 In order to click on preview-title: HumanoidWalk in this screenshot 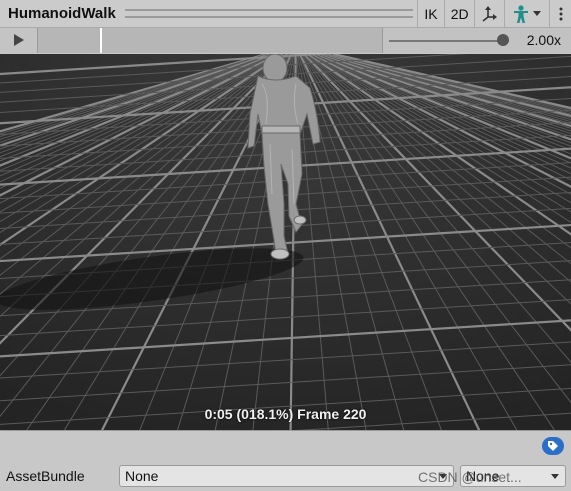, I will do `click(62, 13)`.